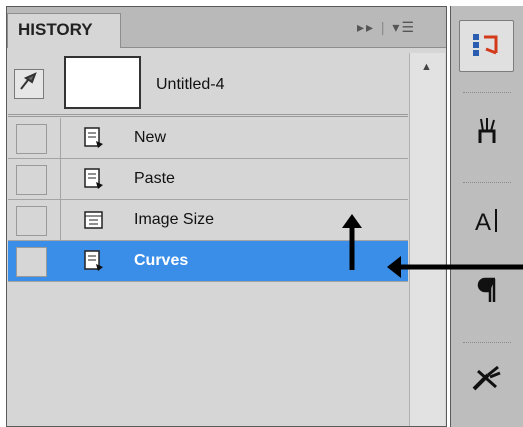  I want to click on scroll-up-arrow-icon: ▲, so click(426, 67).